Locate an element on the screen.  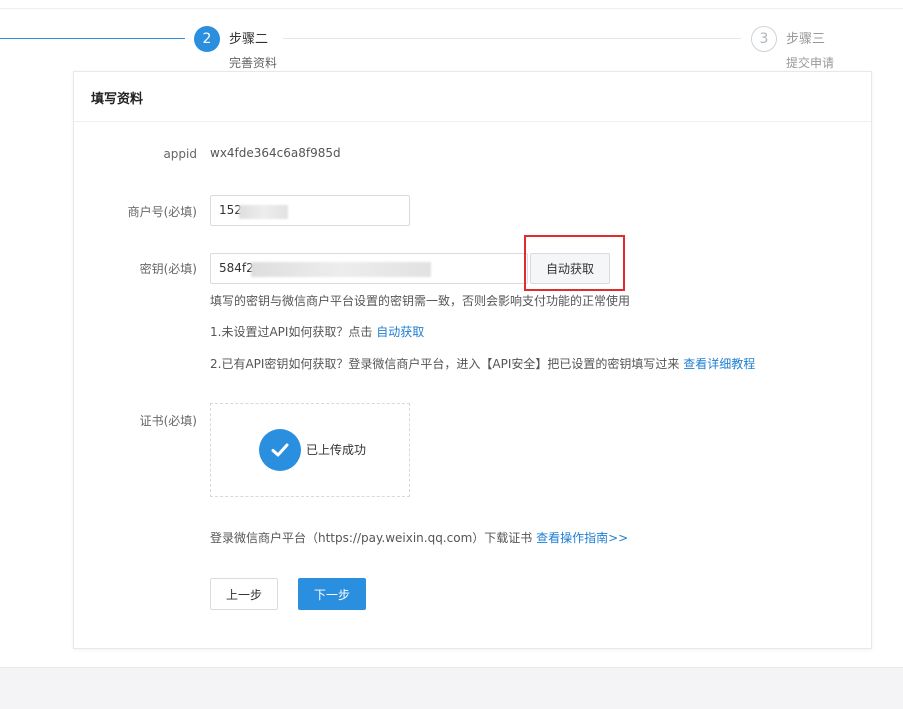
appid-value: wx4fde364c6a8f985d is located at coordinates (275, 153).